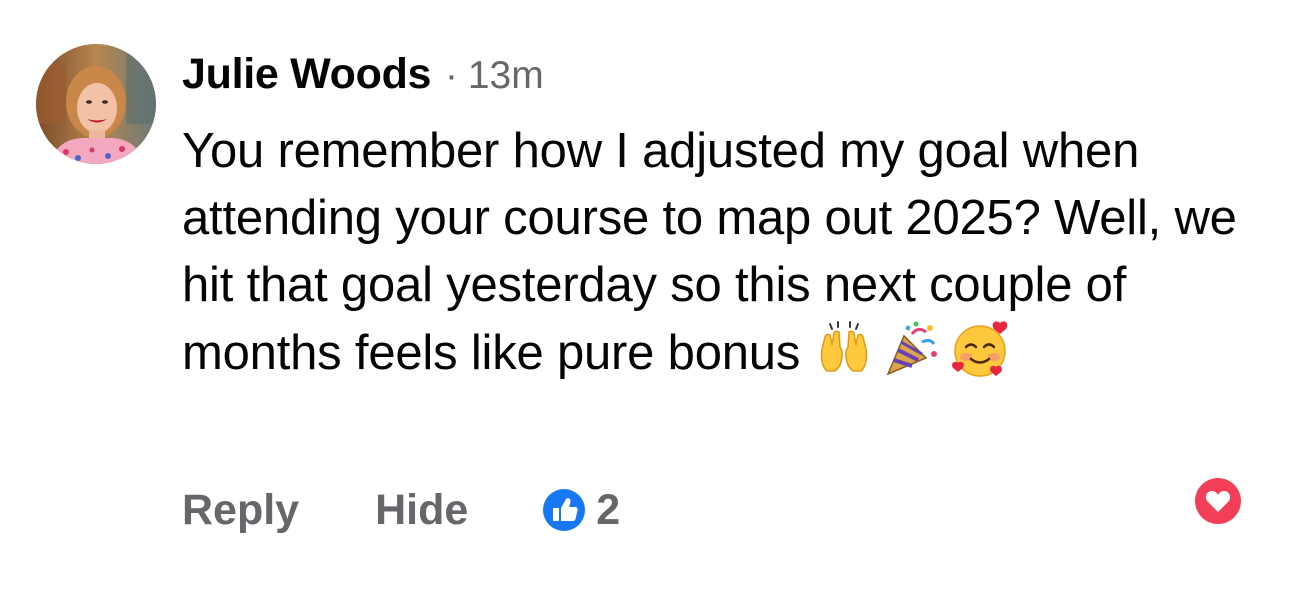 This screenshot has width=1290, height=590. I want to click on reaction-count: 2, so click(608, 509).